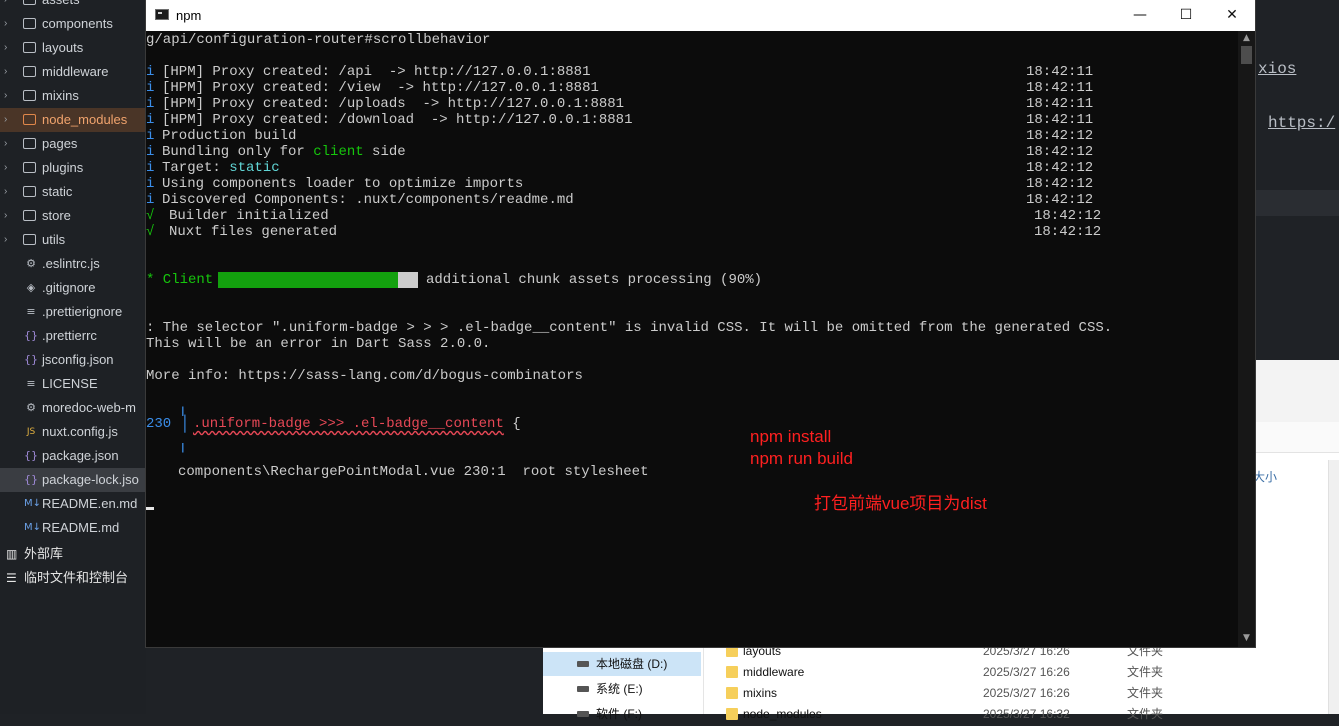 The image size is (1339, 726). Describe the element at coordinates (774, 672) in the screenshot. I see `file-name: middleware` at that location.